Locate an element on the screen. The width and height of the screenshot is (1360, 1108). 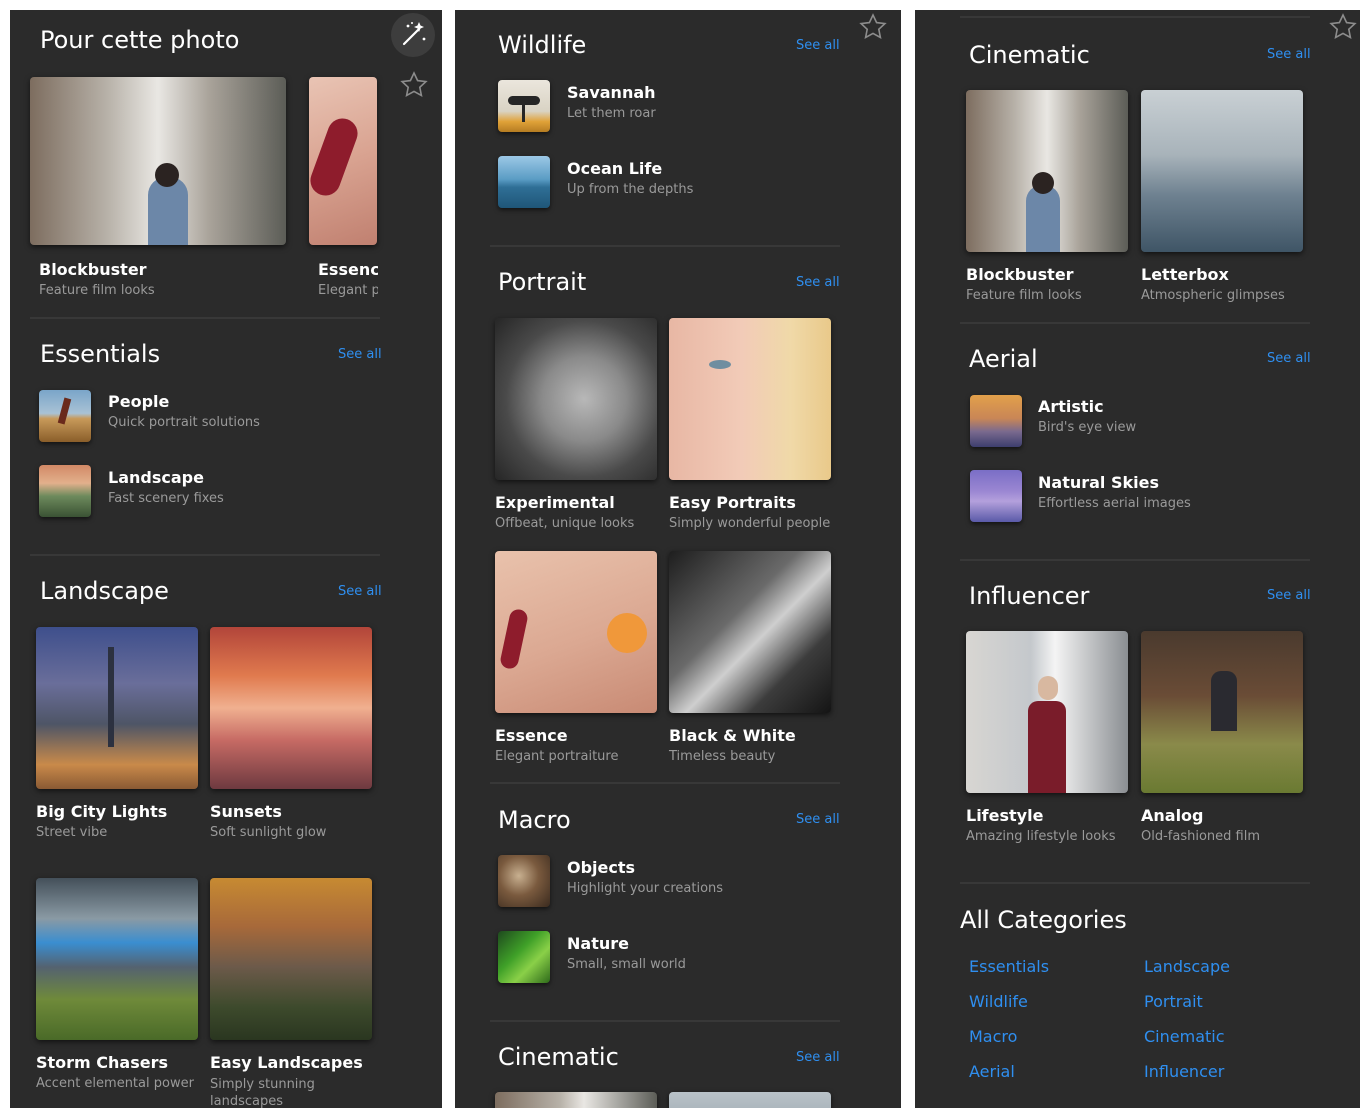
card-title: Letterbox is located at coordinates (1185, 274).